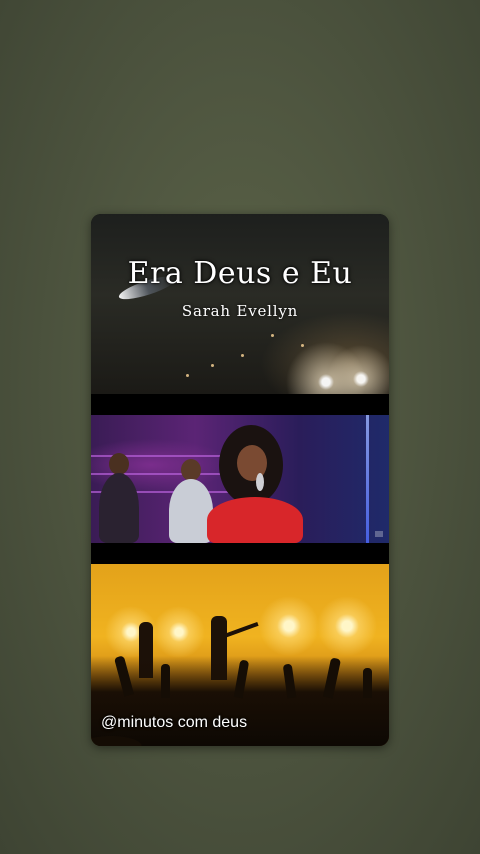  I want to click on account-handle: @minutos com deus, so click(174, 723).